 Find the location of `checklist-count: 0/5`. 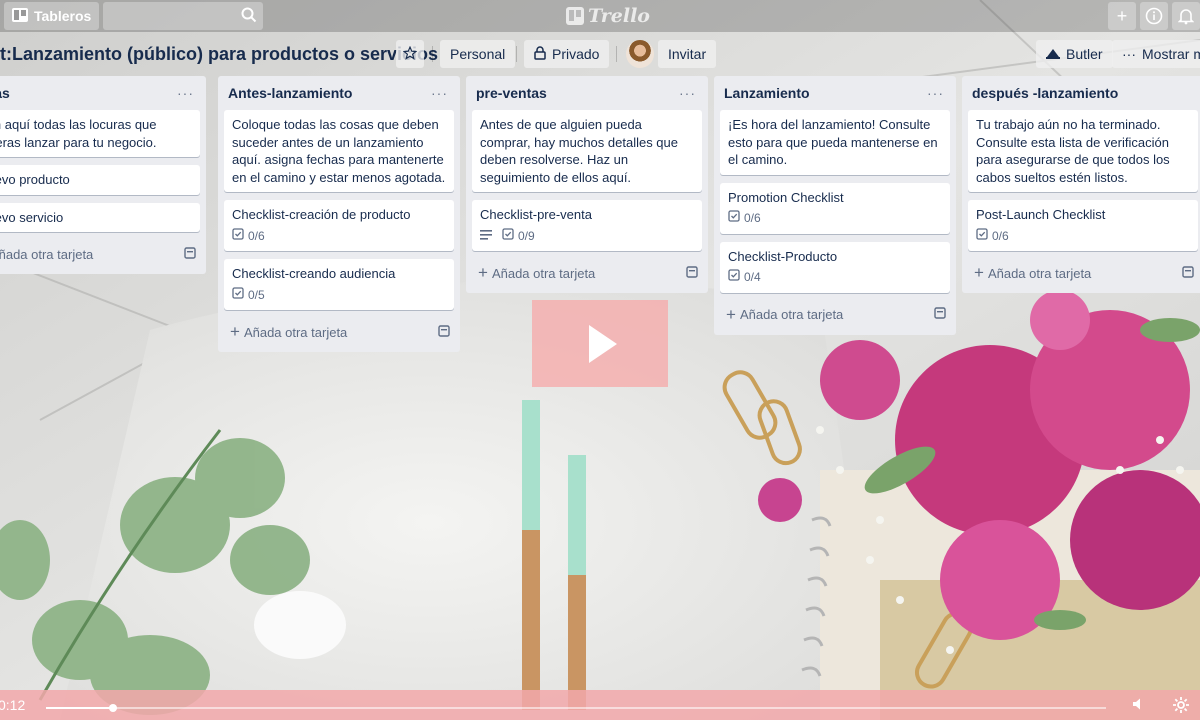

checklist-count: 0/5 is located at coordinates (256, 294).